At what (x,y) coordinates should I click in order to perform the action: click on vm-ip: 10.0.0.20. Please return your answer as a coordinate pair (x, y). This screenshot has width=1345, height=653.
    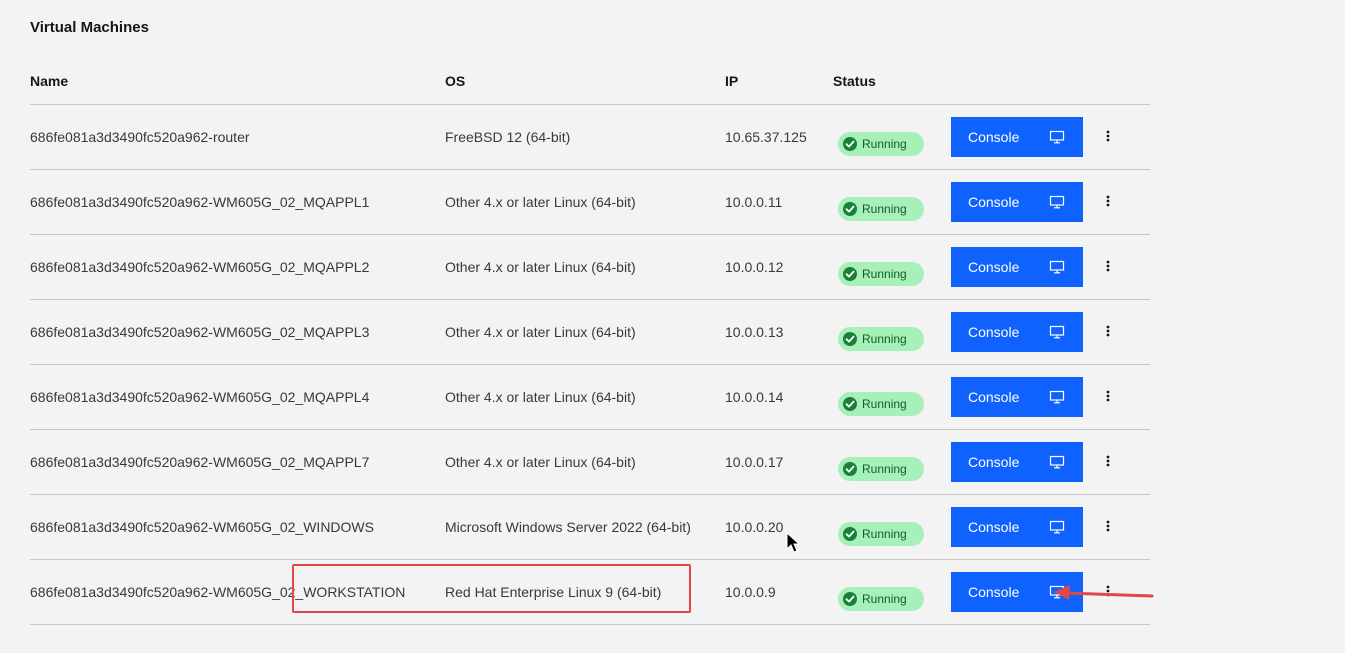
    Looking at the image, I should click on (754, 527).